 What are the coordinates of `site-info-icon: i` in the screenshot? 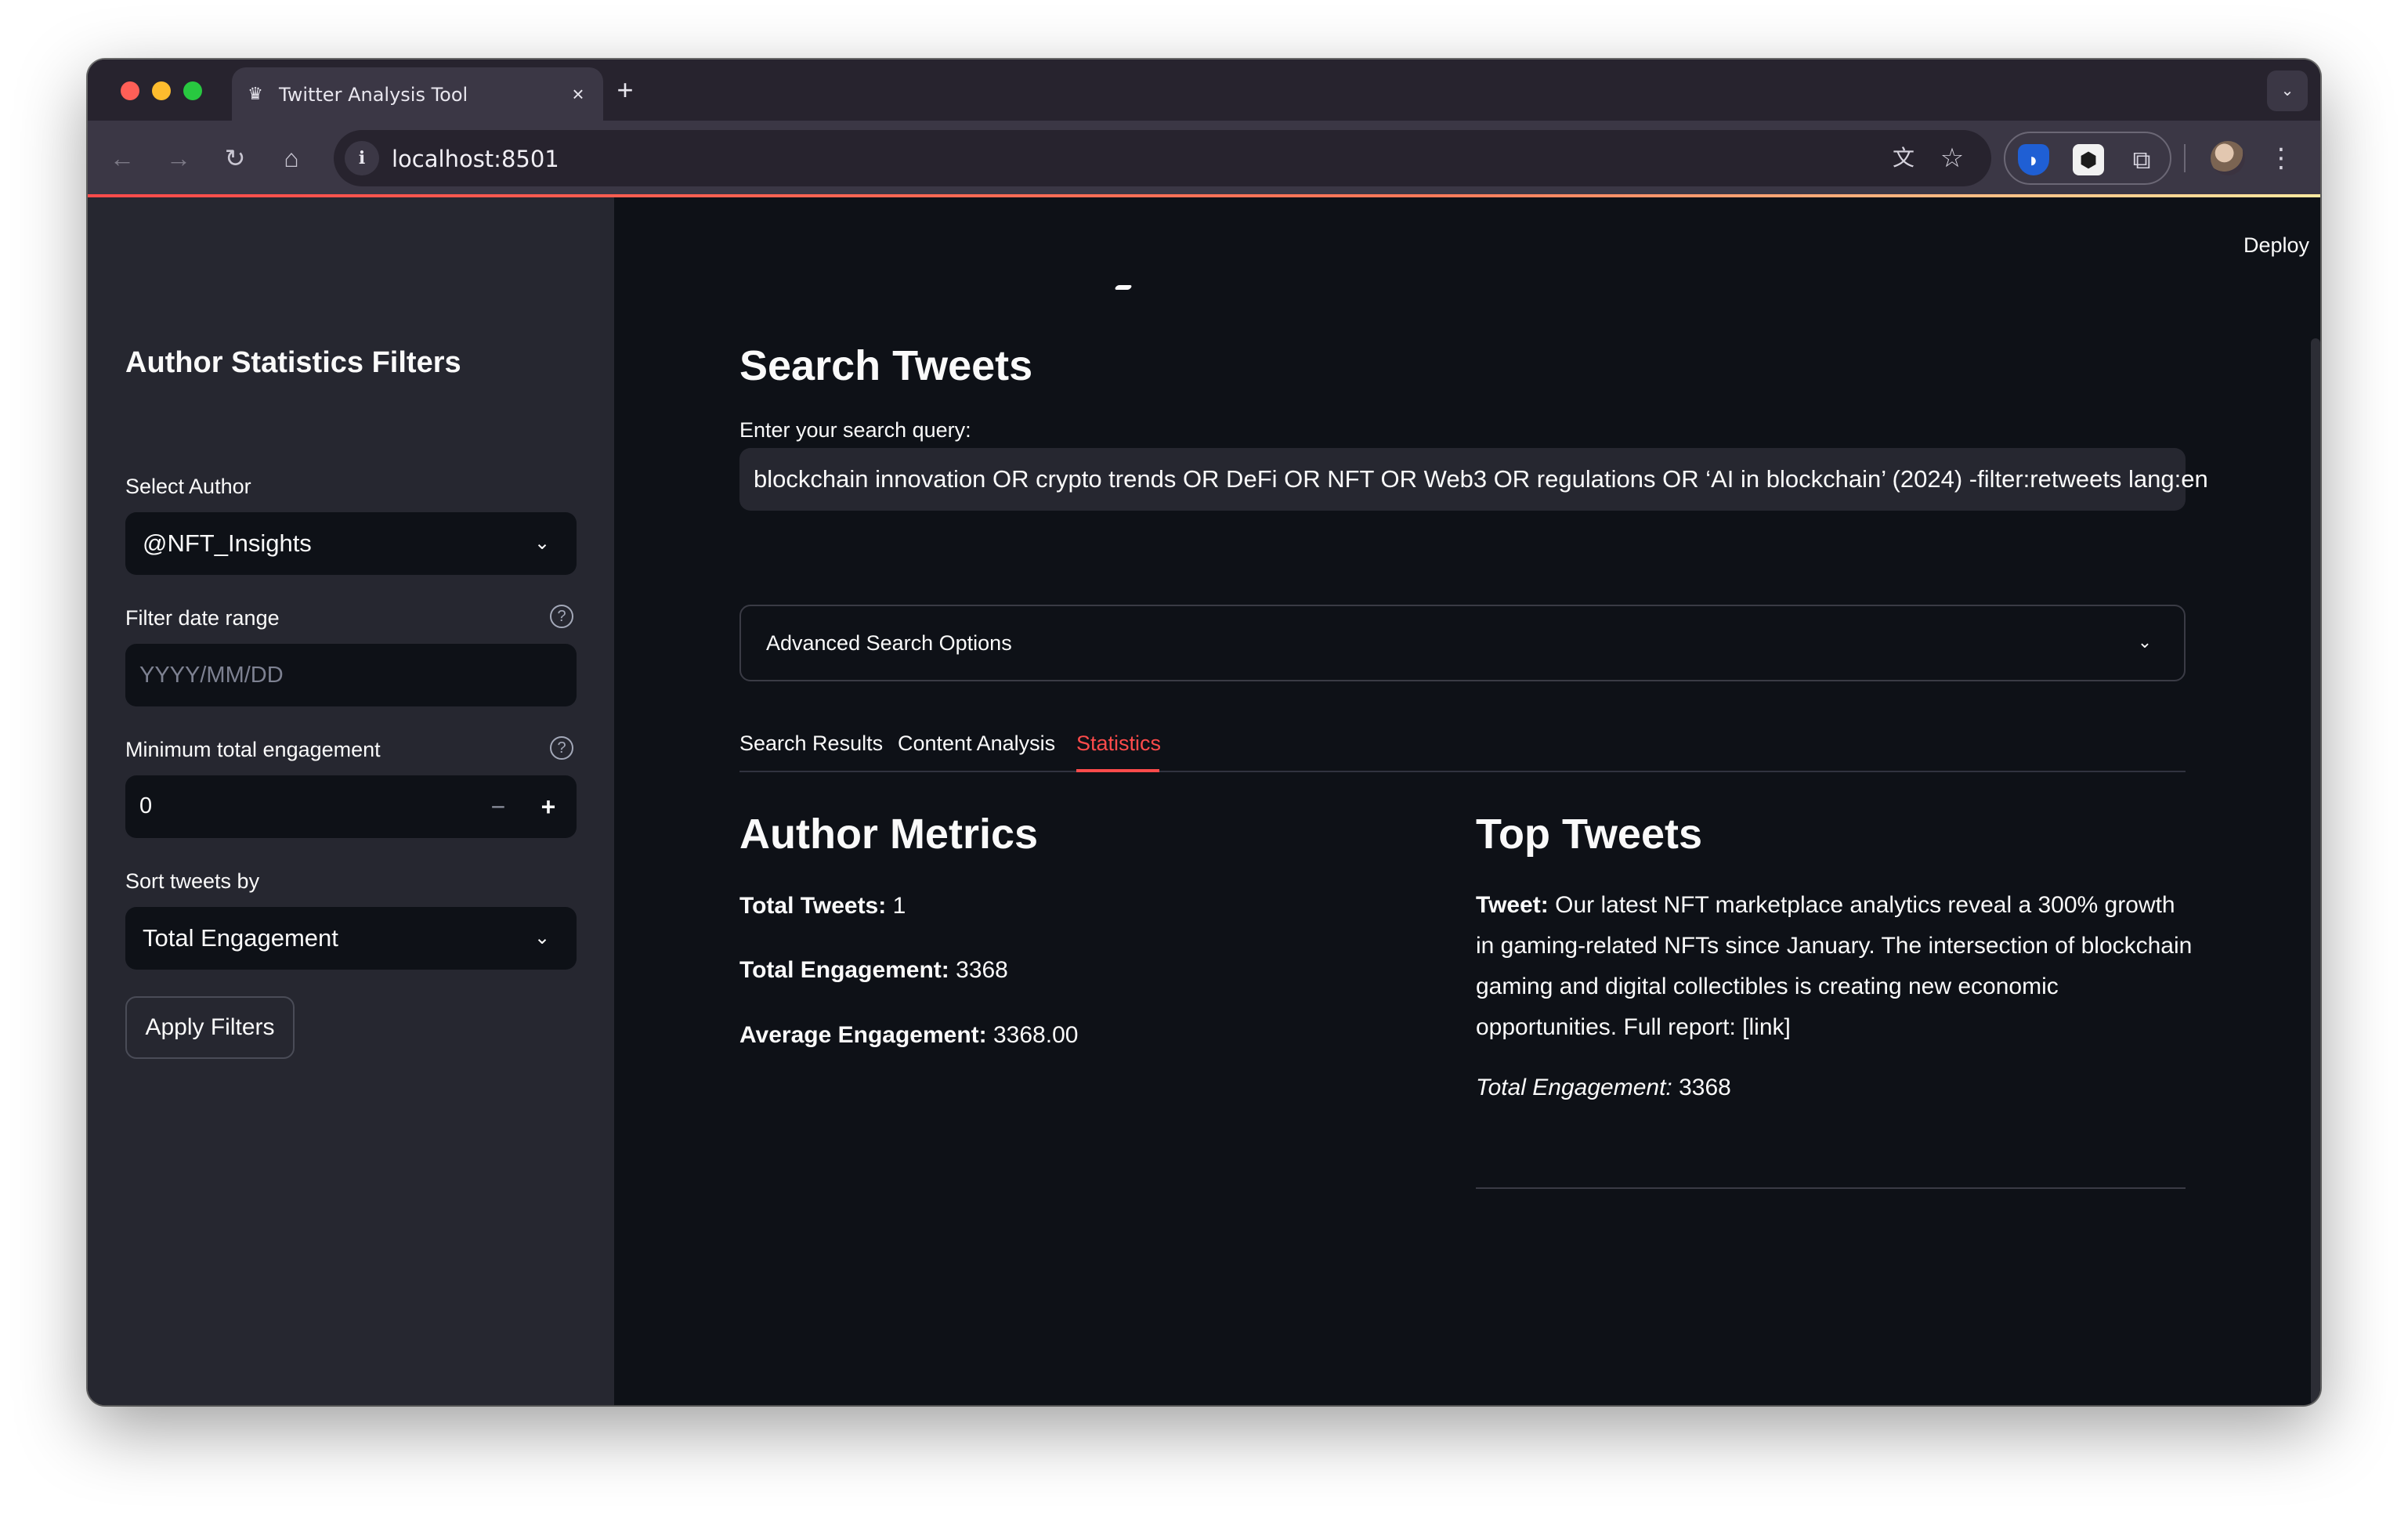 It's located at (362, 158).